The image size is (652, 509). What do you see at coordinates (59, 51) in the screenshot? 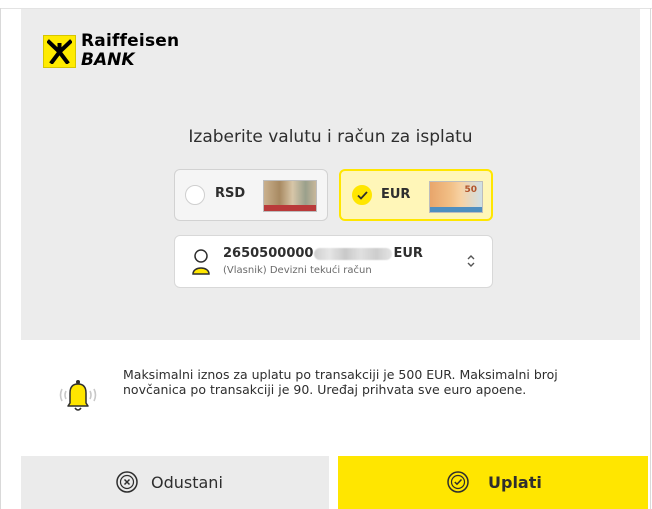
I see `raiffeisen-gable-cross-icon` at bounding box center [59, 51].